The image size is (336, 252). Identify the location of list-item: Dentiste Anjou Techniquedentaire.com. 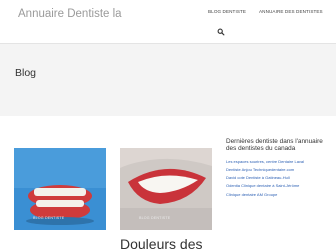
(276, 169).